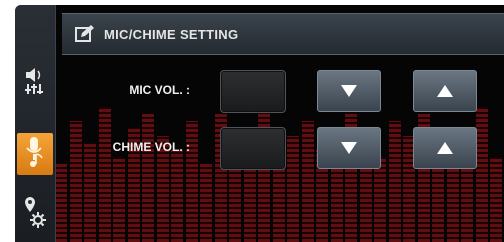  I want to click on chime-vol-label: CHIME VOL. :, so click(151, 147).